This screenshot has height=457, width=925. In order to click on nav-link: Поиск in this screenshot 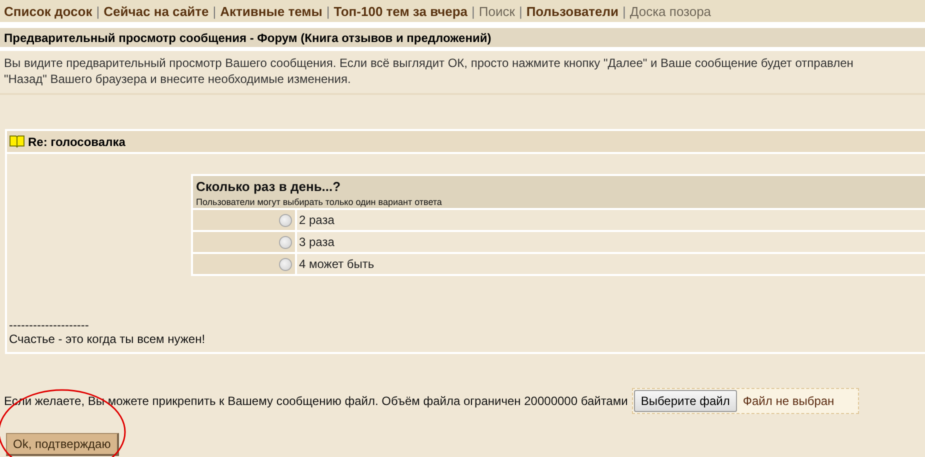, I will do `click(496, 11)`.